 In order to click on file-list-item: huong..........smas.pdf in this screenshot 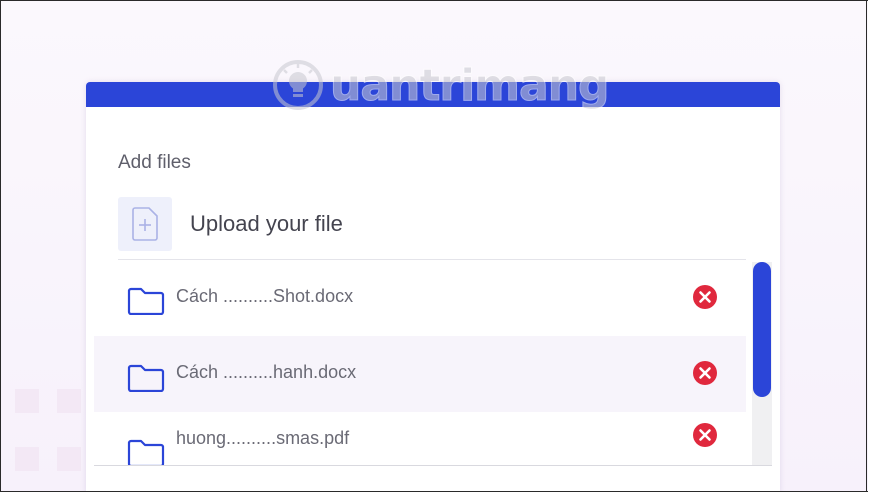, I will do `click(420, 438)`.